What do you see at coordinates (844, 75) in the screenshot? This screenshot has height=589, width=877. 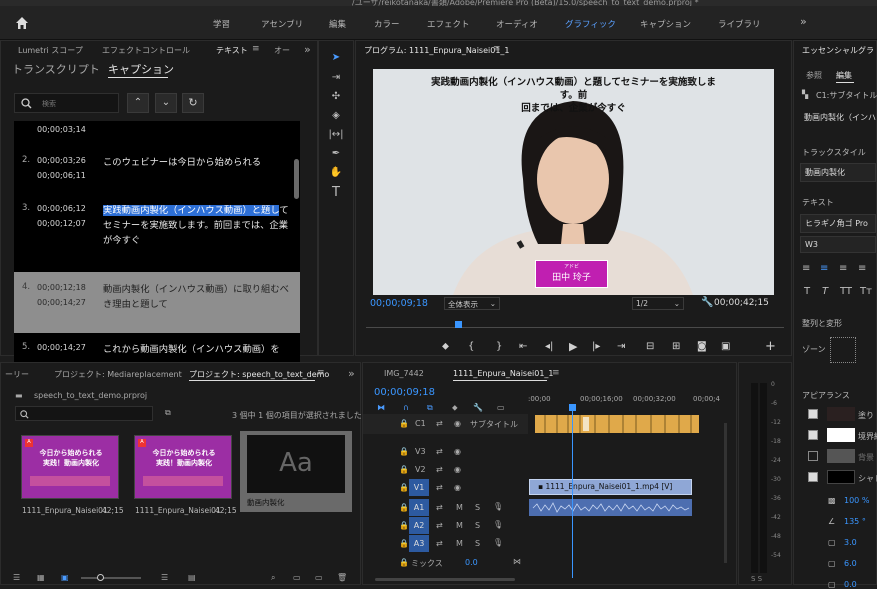 I see `tab-edit: 編集` at bounding box center [844, 75].